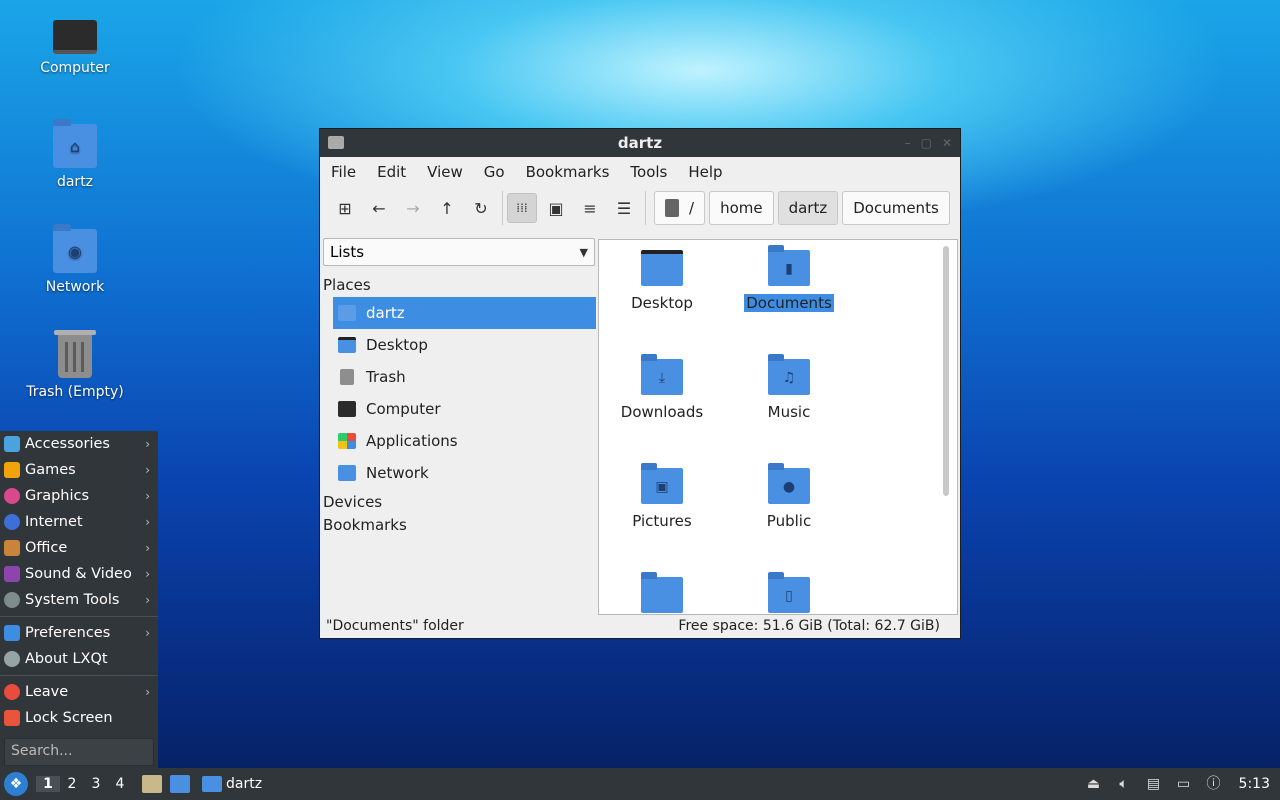  I want to click on file-item-music: ♫ Music, so click(789, 387).